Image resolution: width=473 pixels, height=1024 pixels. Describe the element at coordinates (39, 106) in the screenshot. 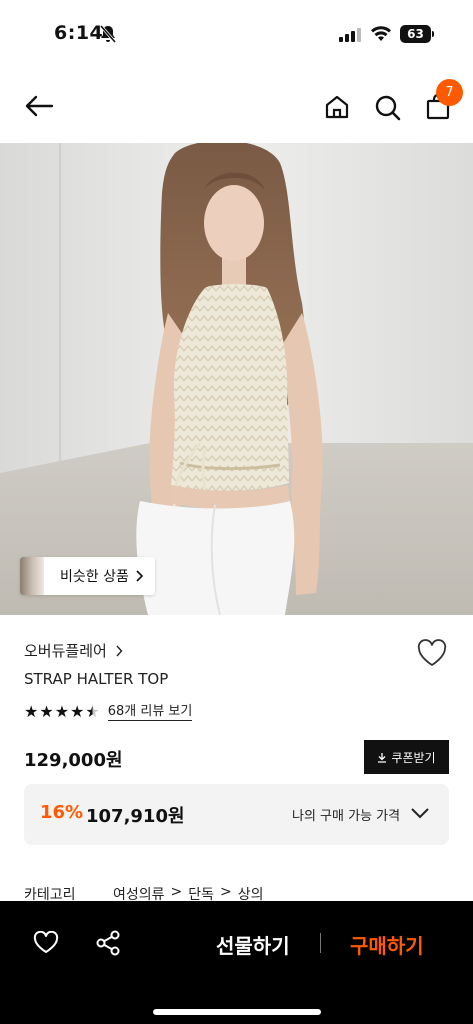

I see `back-arrow-icon` at that location.